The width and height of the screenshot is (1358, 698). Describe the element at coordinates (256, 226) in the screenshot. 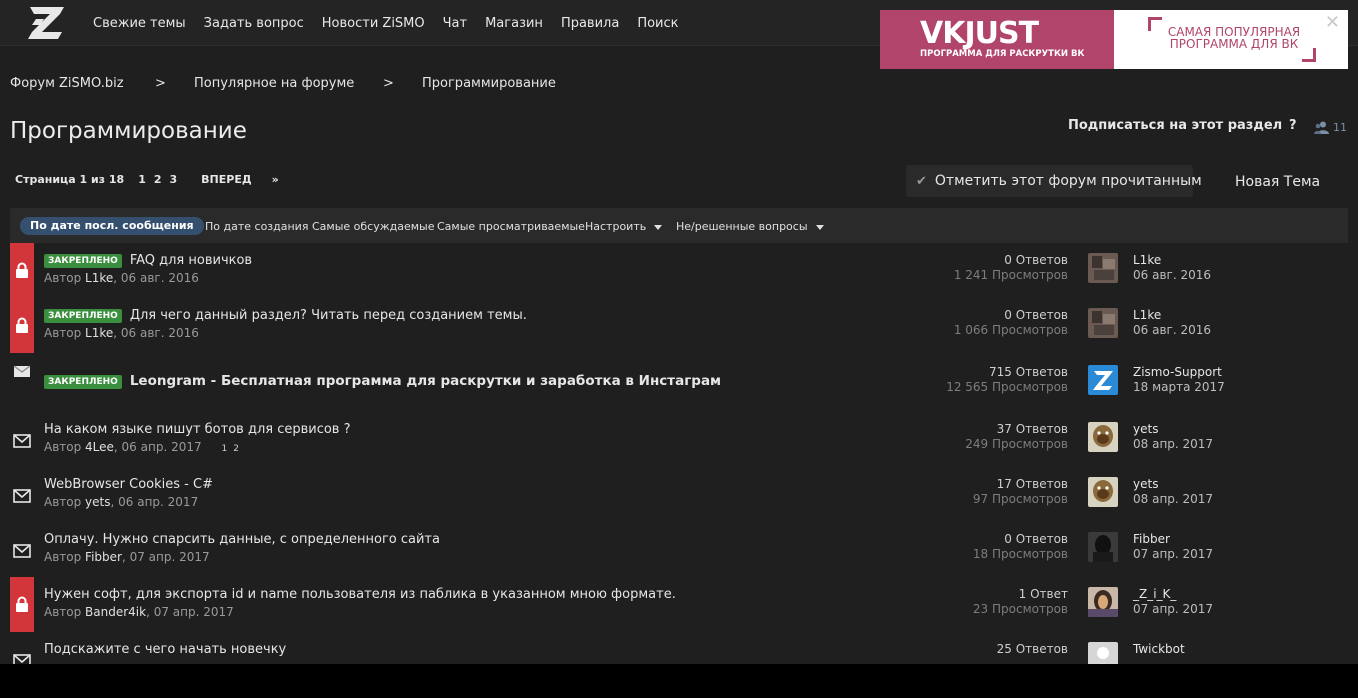

I see `sort-by-created: По дате создания` at that location.